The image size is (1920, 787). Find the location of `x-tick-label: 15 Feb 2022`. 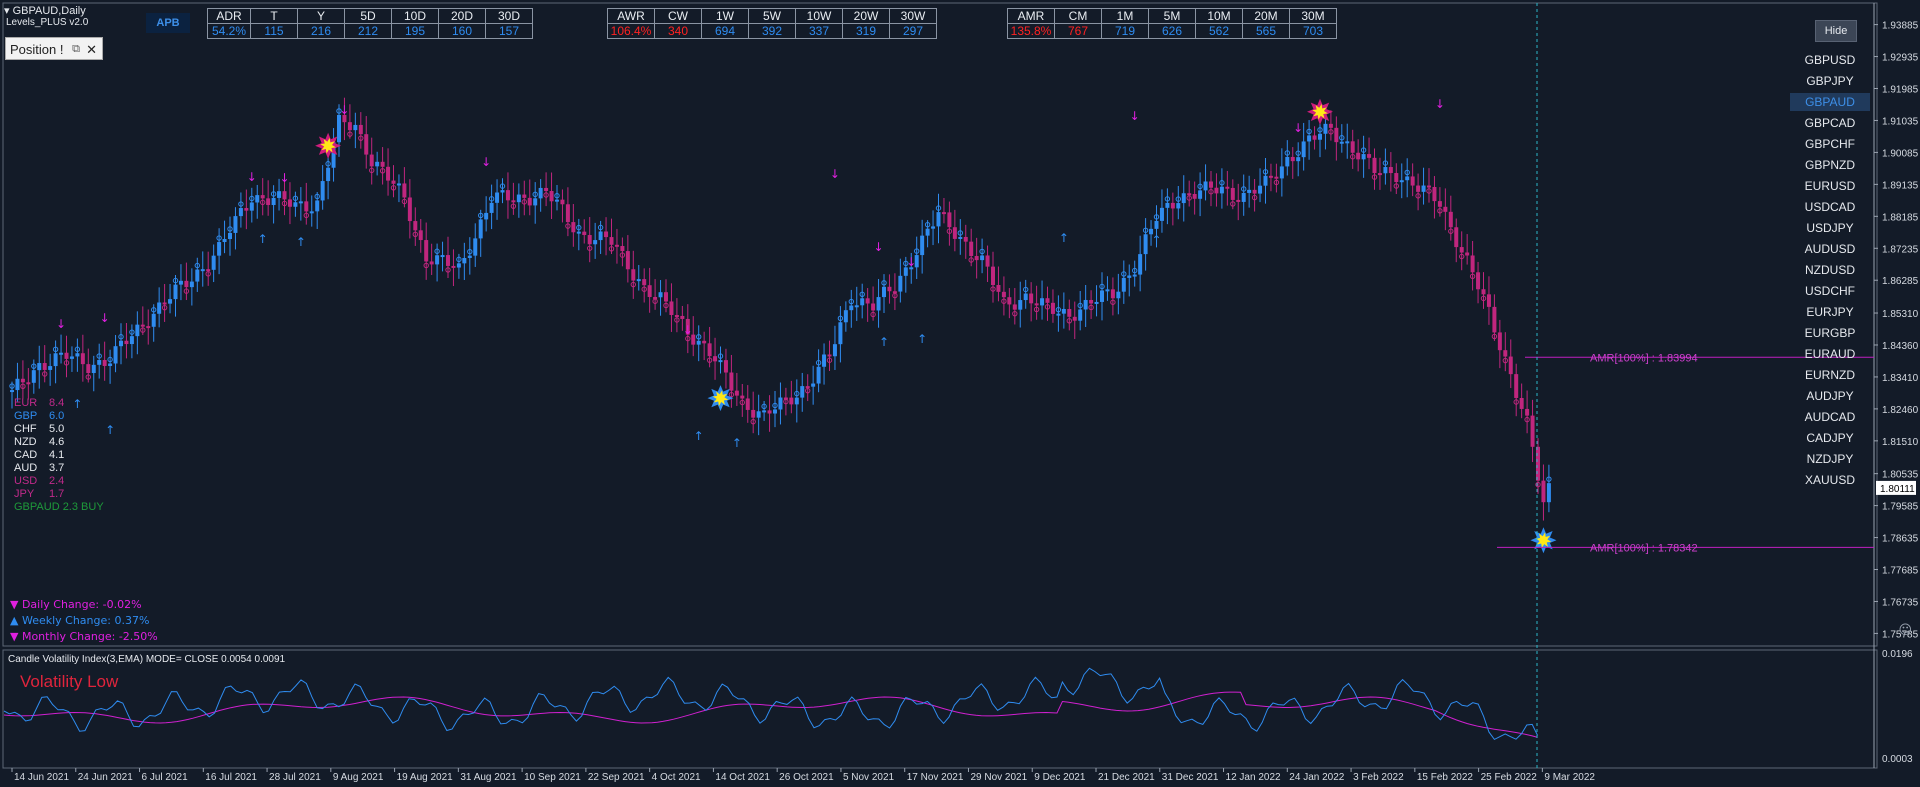

x-tick-label: 15 Feb 2022 is located at coordinates (1445, 777).